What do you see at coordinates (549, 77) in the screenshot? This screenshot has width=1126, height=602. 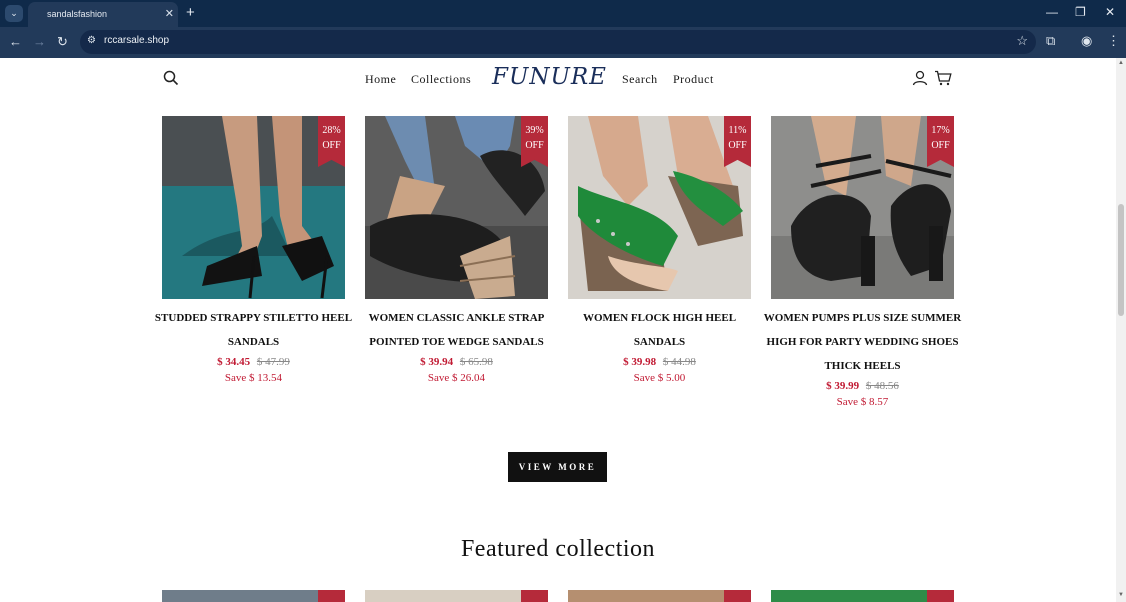 I see `store-logo: FUNURE` at bounding box center [549, 77].